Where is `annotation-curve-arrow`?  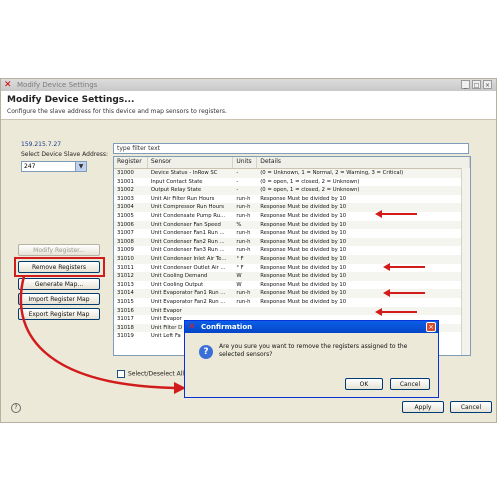
annotation-curve-arrow is located at coordinates (102, 334).